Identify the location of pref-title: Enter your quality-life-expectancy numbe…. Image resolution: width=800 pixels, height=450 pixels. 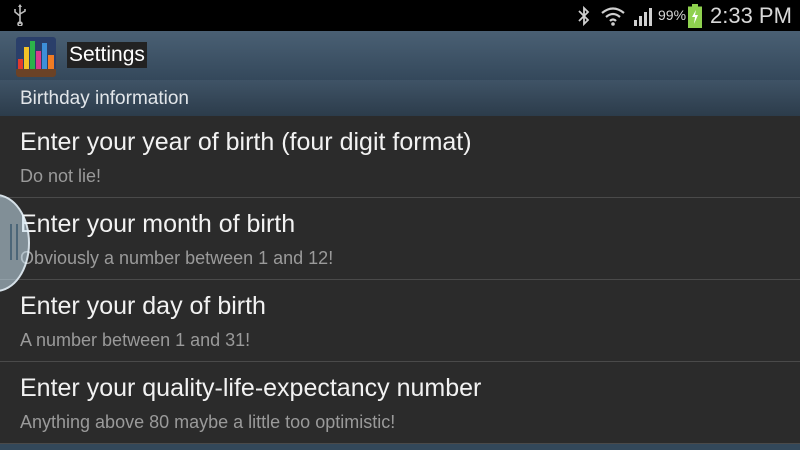
(251, 388).